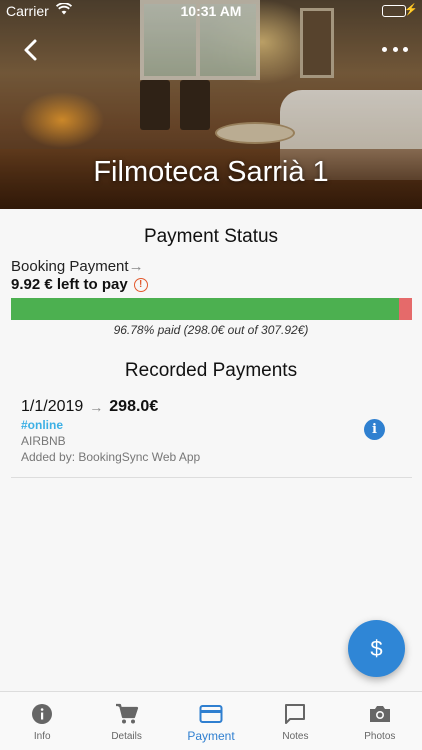 The image size is (422, 750). What do you see at coordinates (52, 406) in the screenshot?
I see `payment-date: 1/1/2019` at bounding box center [52, 406].